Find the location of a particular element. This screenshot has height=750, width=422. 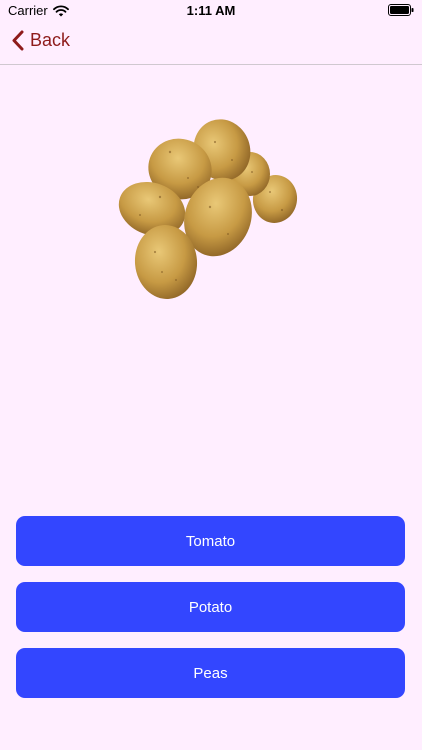

back-button: Back is located at coordinates (41, 40).